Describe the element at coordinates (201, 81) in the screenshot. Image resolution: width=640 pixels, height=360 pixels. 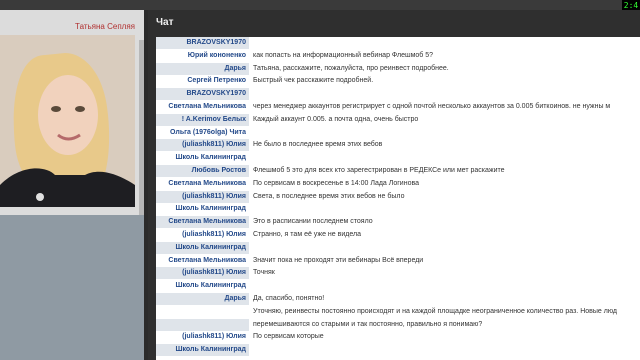
I see `chat-author: Сергей Петренко` at that location.